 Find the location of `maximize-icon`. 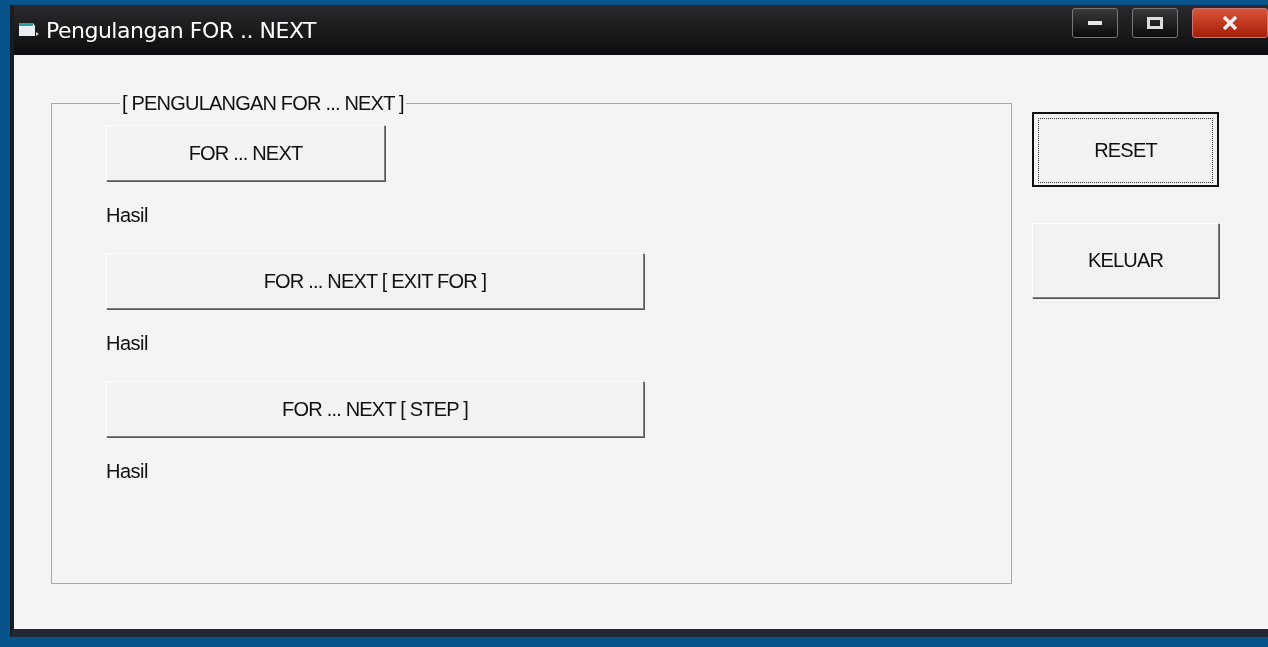

maximize-icon is located at coordinates (1155, 23).